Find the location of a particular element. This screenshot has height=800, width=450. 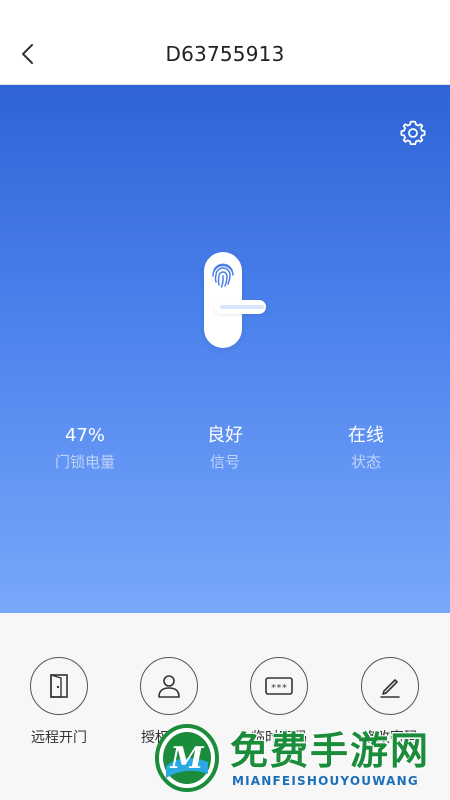

temp-password-button: *** 临时密码 is located at coordinates (279, 702).